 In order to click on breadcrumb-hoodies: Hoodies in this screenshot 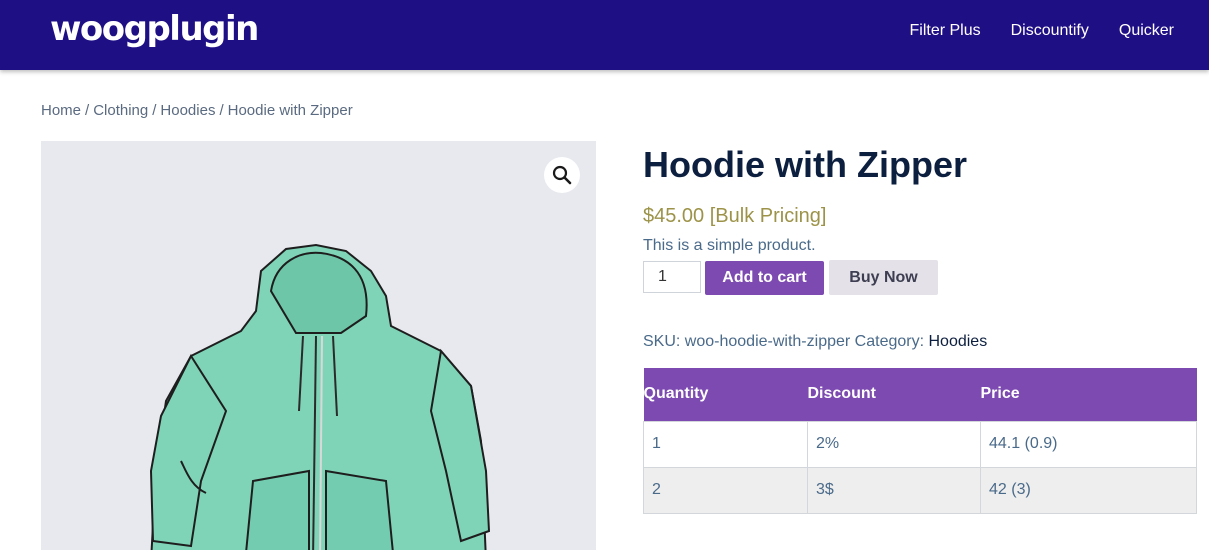, I will do `click(187, 110)`.